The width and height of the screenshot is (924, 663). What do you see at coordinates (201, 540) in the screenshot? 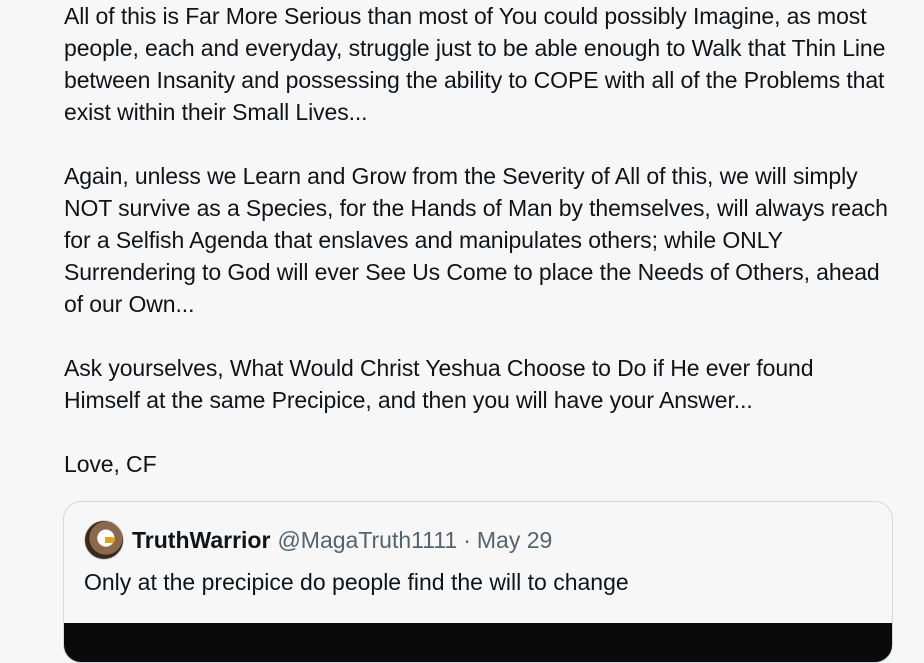
I see `quoted-author-name: TruthWarrior` at bounding box center [201, 540].